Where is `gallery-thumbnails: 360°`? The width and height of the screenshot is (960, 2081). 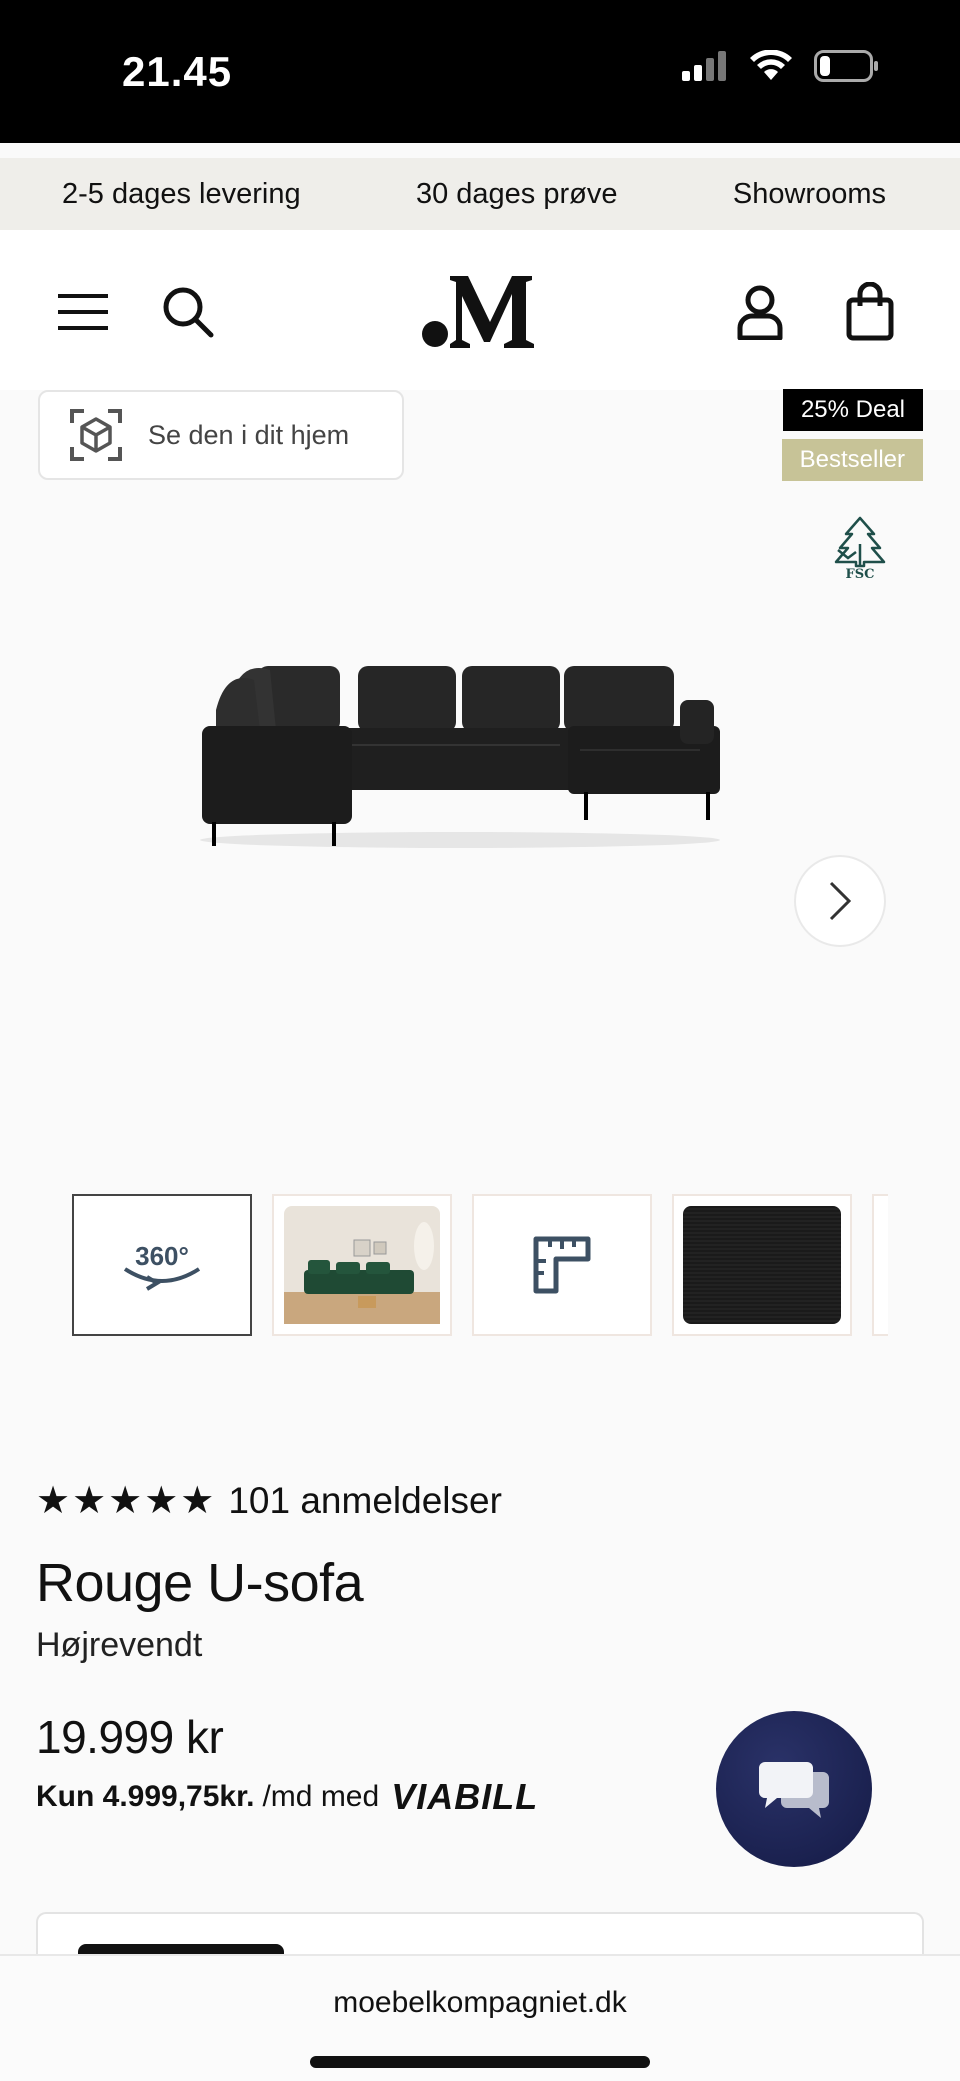 gallery-thumbnails: 360° is located at coordinates (480, 1265).